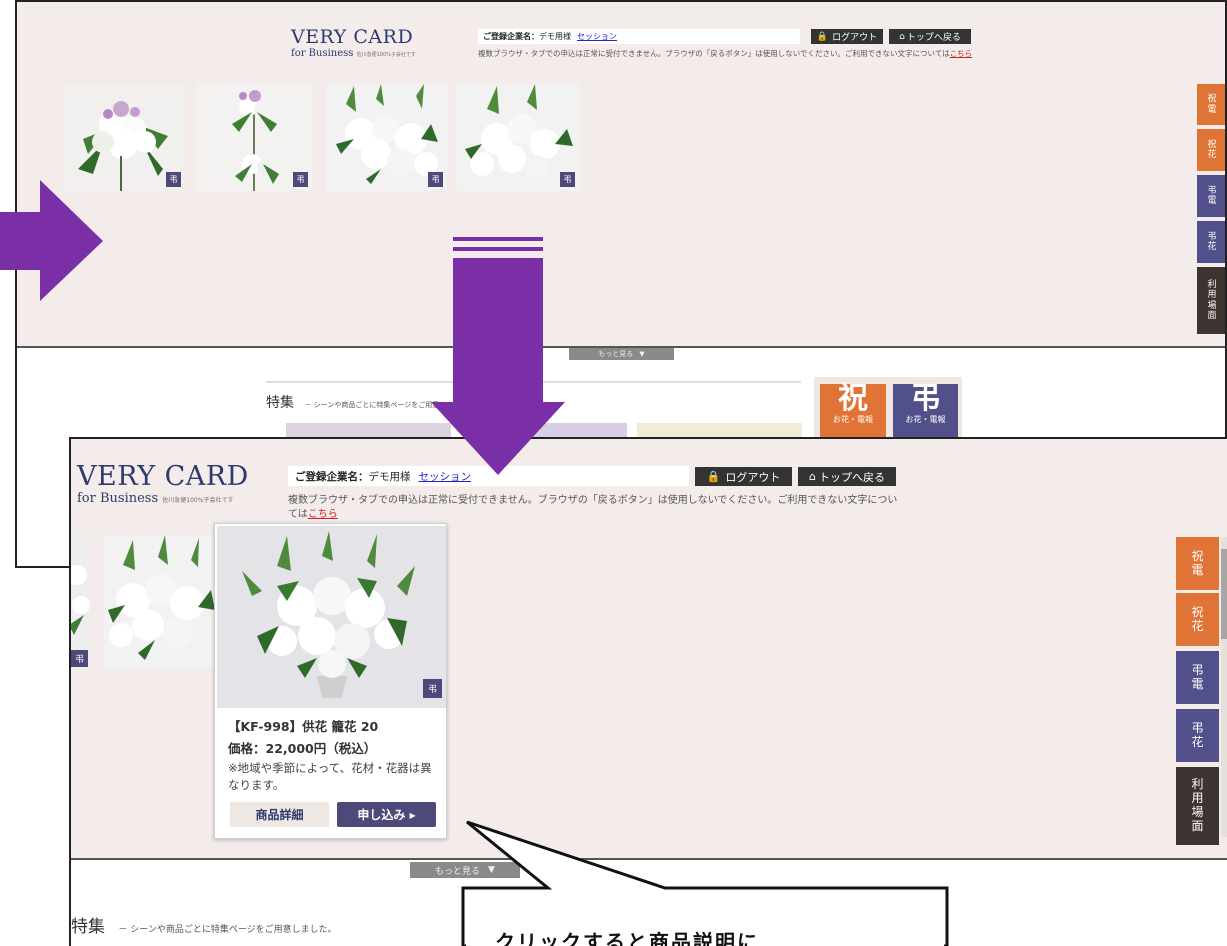  Describe the element at coordinates (627, 938) in the screenshot. I see `callout-text: クリックすると商品説明に` at that location.